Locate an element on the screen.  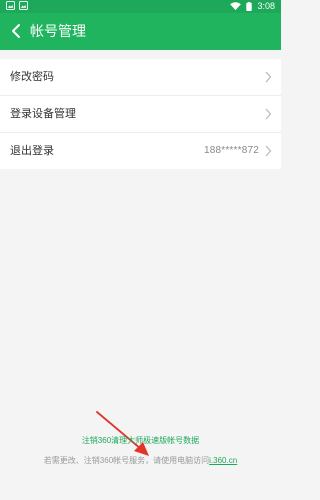
cancel-account-link: 注销360清理大师极速版帐号数据 is located at coordinates (140, 440).